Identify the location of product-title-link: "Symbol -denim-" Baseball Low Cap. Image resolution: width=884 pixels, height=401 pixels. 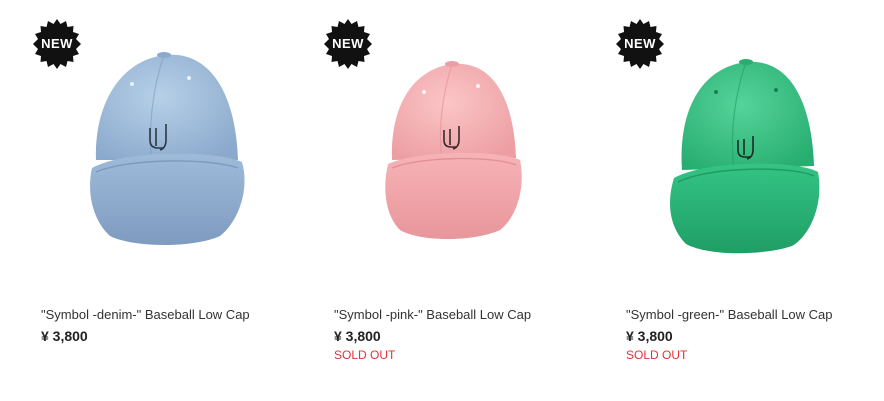
(145, 314).